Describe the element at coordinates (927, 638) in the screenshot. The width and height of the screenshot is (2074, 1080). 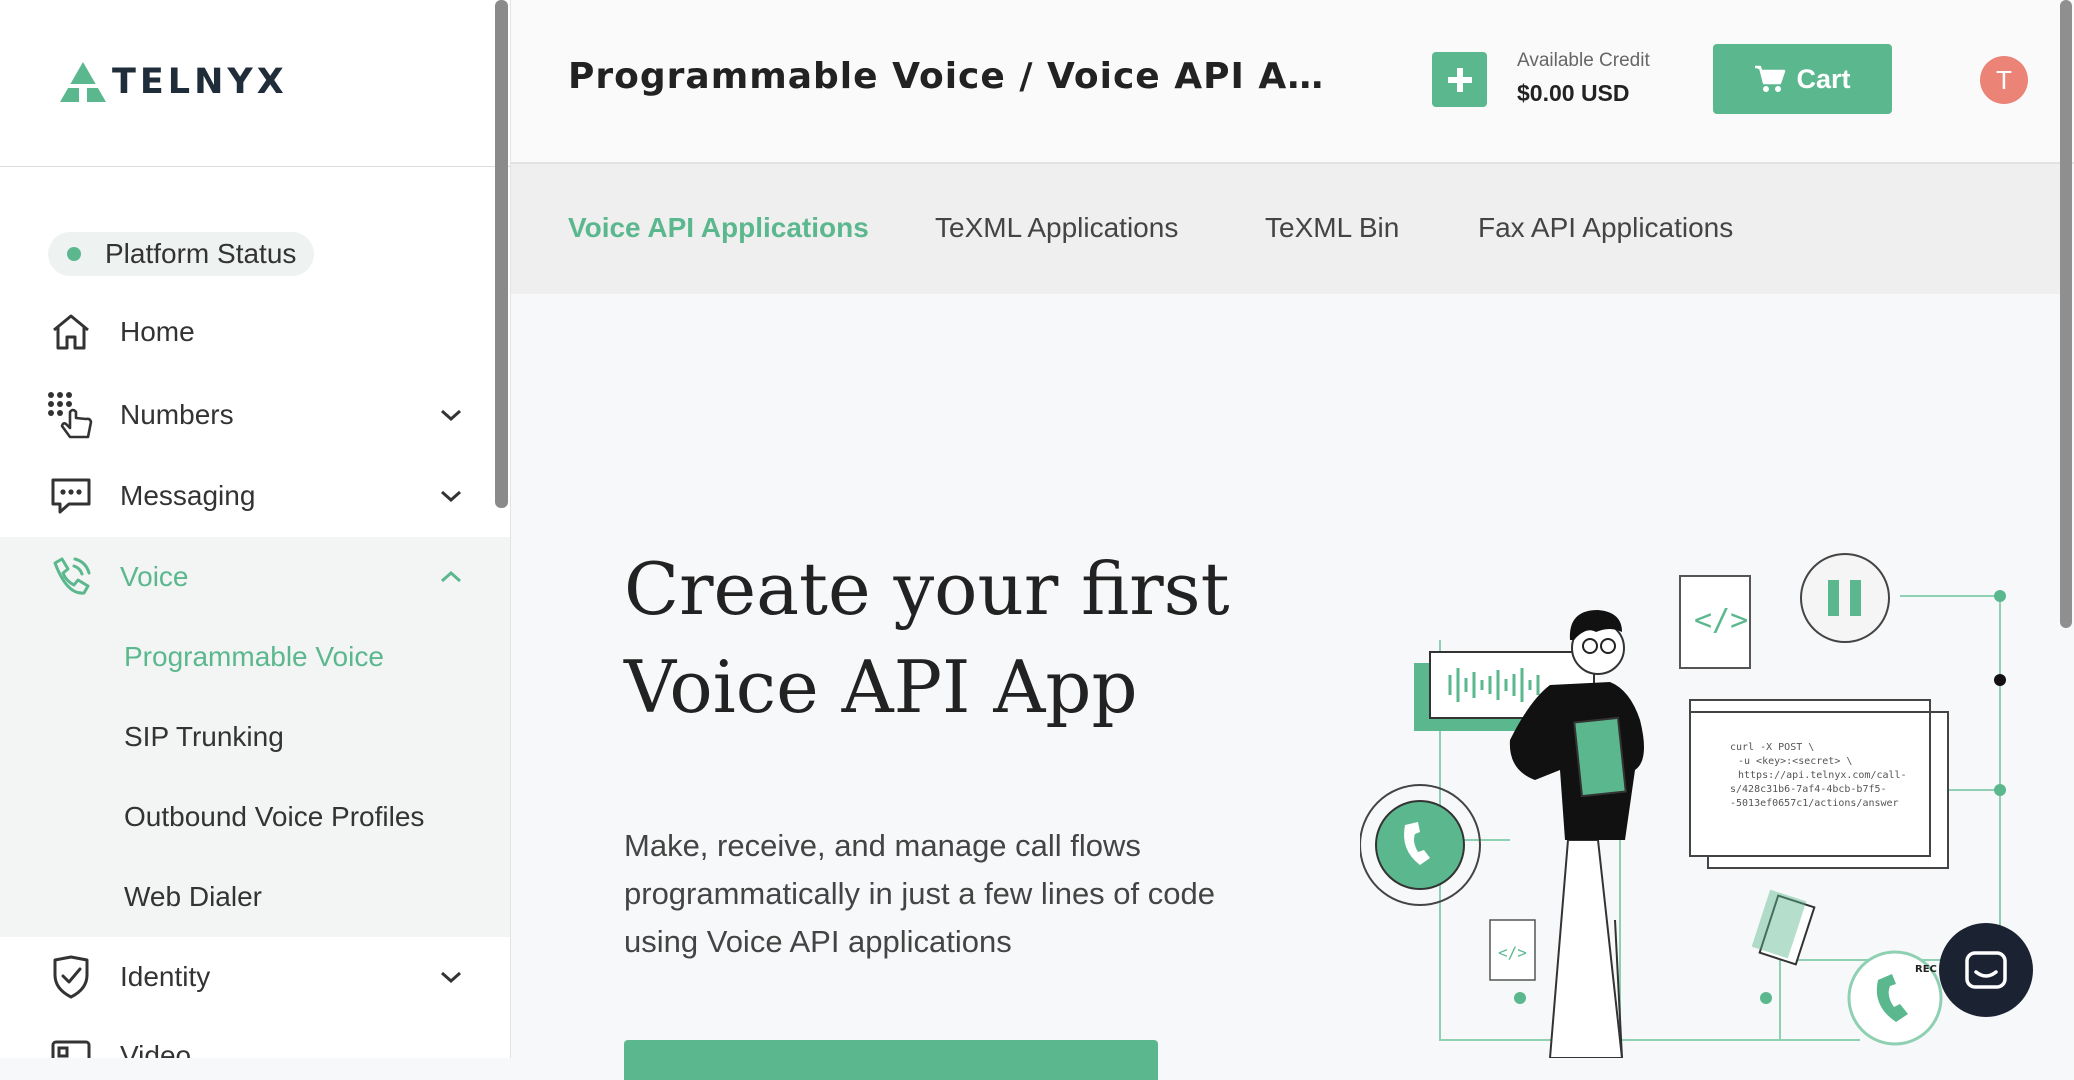
I see `hero-title: Create your first Voice API App` at that location.